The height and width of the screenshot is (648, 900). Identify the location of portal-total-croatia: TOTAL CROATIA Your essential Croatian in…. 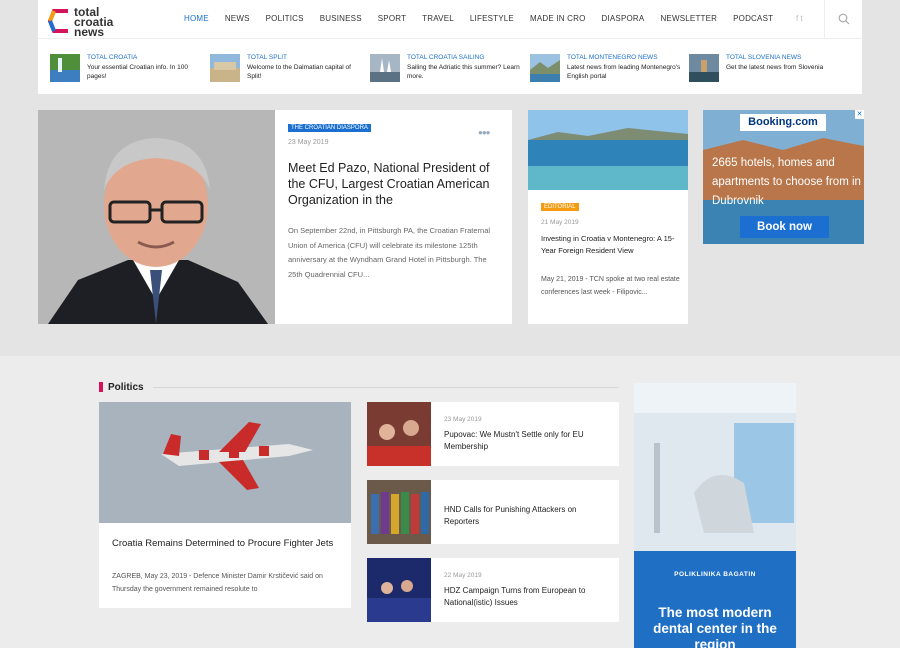
(125, 68).